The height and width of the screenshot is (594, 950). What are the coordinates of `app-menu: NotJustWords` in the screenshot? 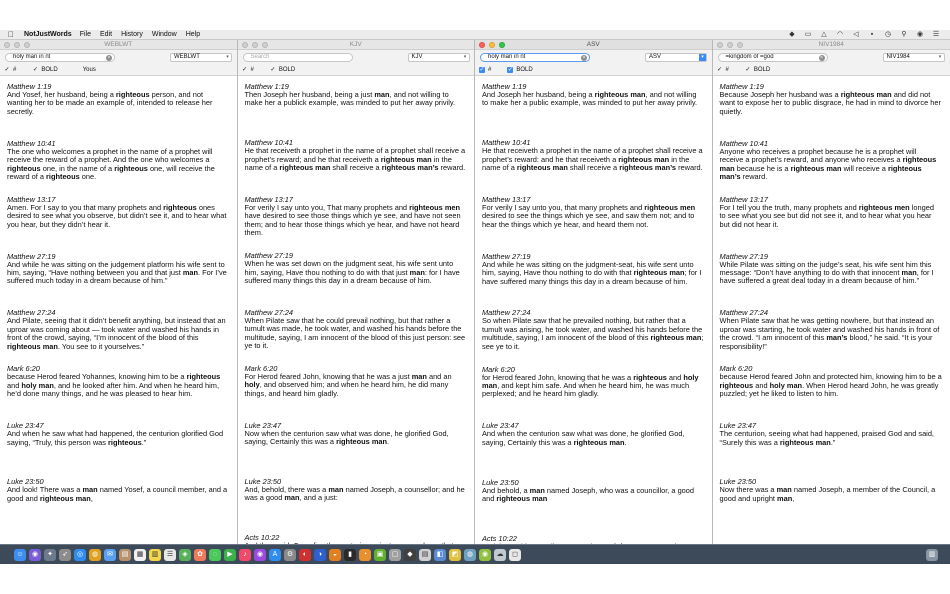 It's located at (48, 34).